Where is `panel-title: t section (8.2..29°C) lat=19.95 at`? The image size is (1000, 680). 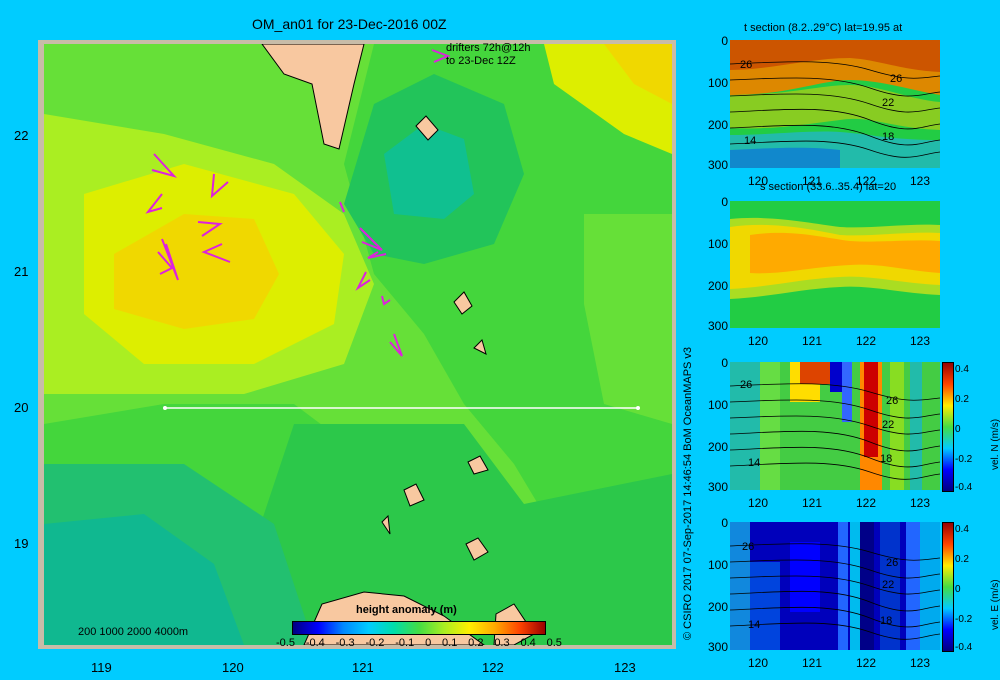 panel-title: t section (8.2..29°C) lat=19.95 at is located at coordinates (823, 28).